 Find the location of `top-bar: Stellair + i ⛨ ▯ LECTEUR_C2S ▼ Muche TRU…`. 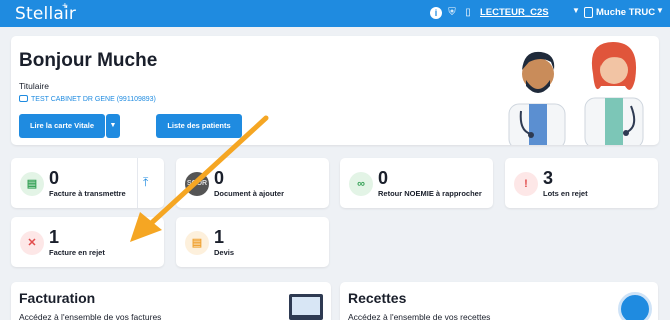

top-bar: Stellair + i ⛨ ▯ LECTEUR_C2S ▼ Muche TRU… is located at coordinates (335, 13).